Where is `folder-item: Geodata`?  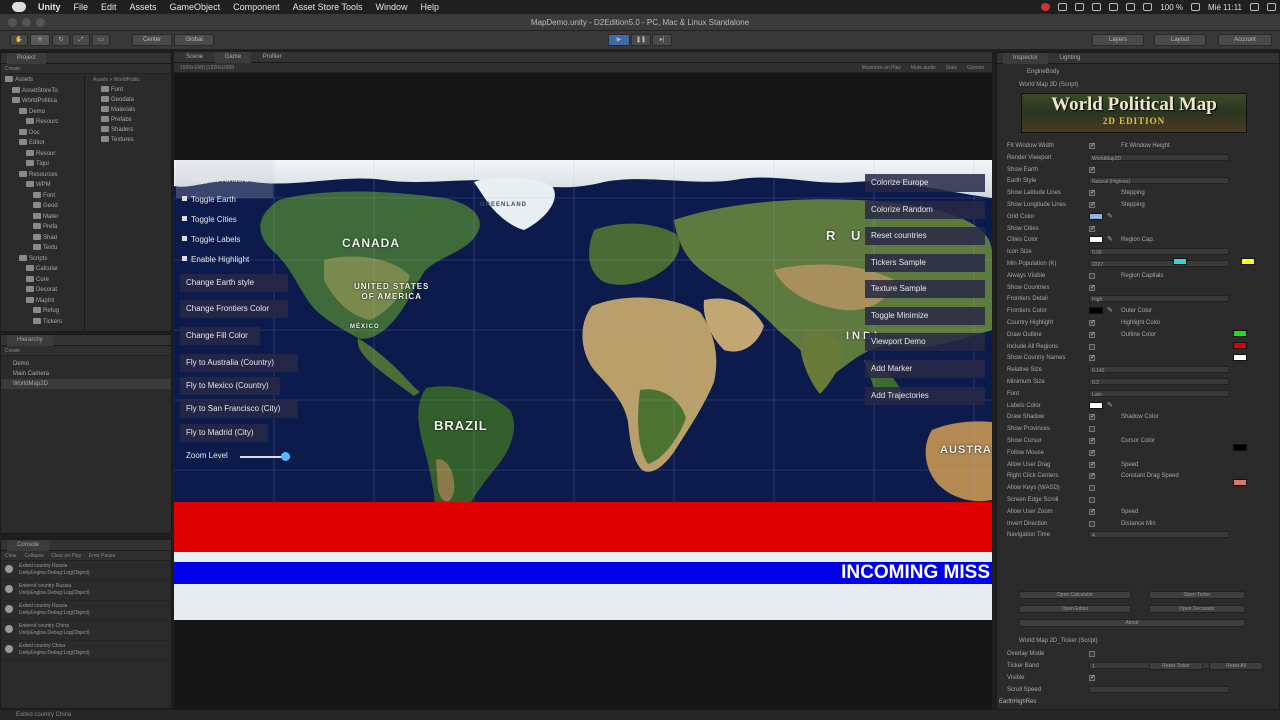 folder-item: Geodata is located at coordinates (129, 100).